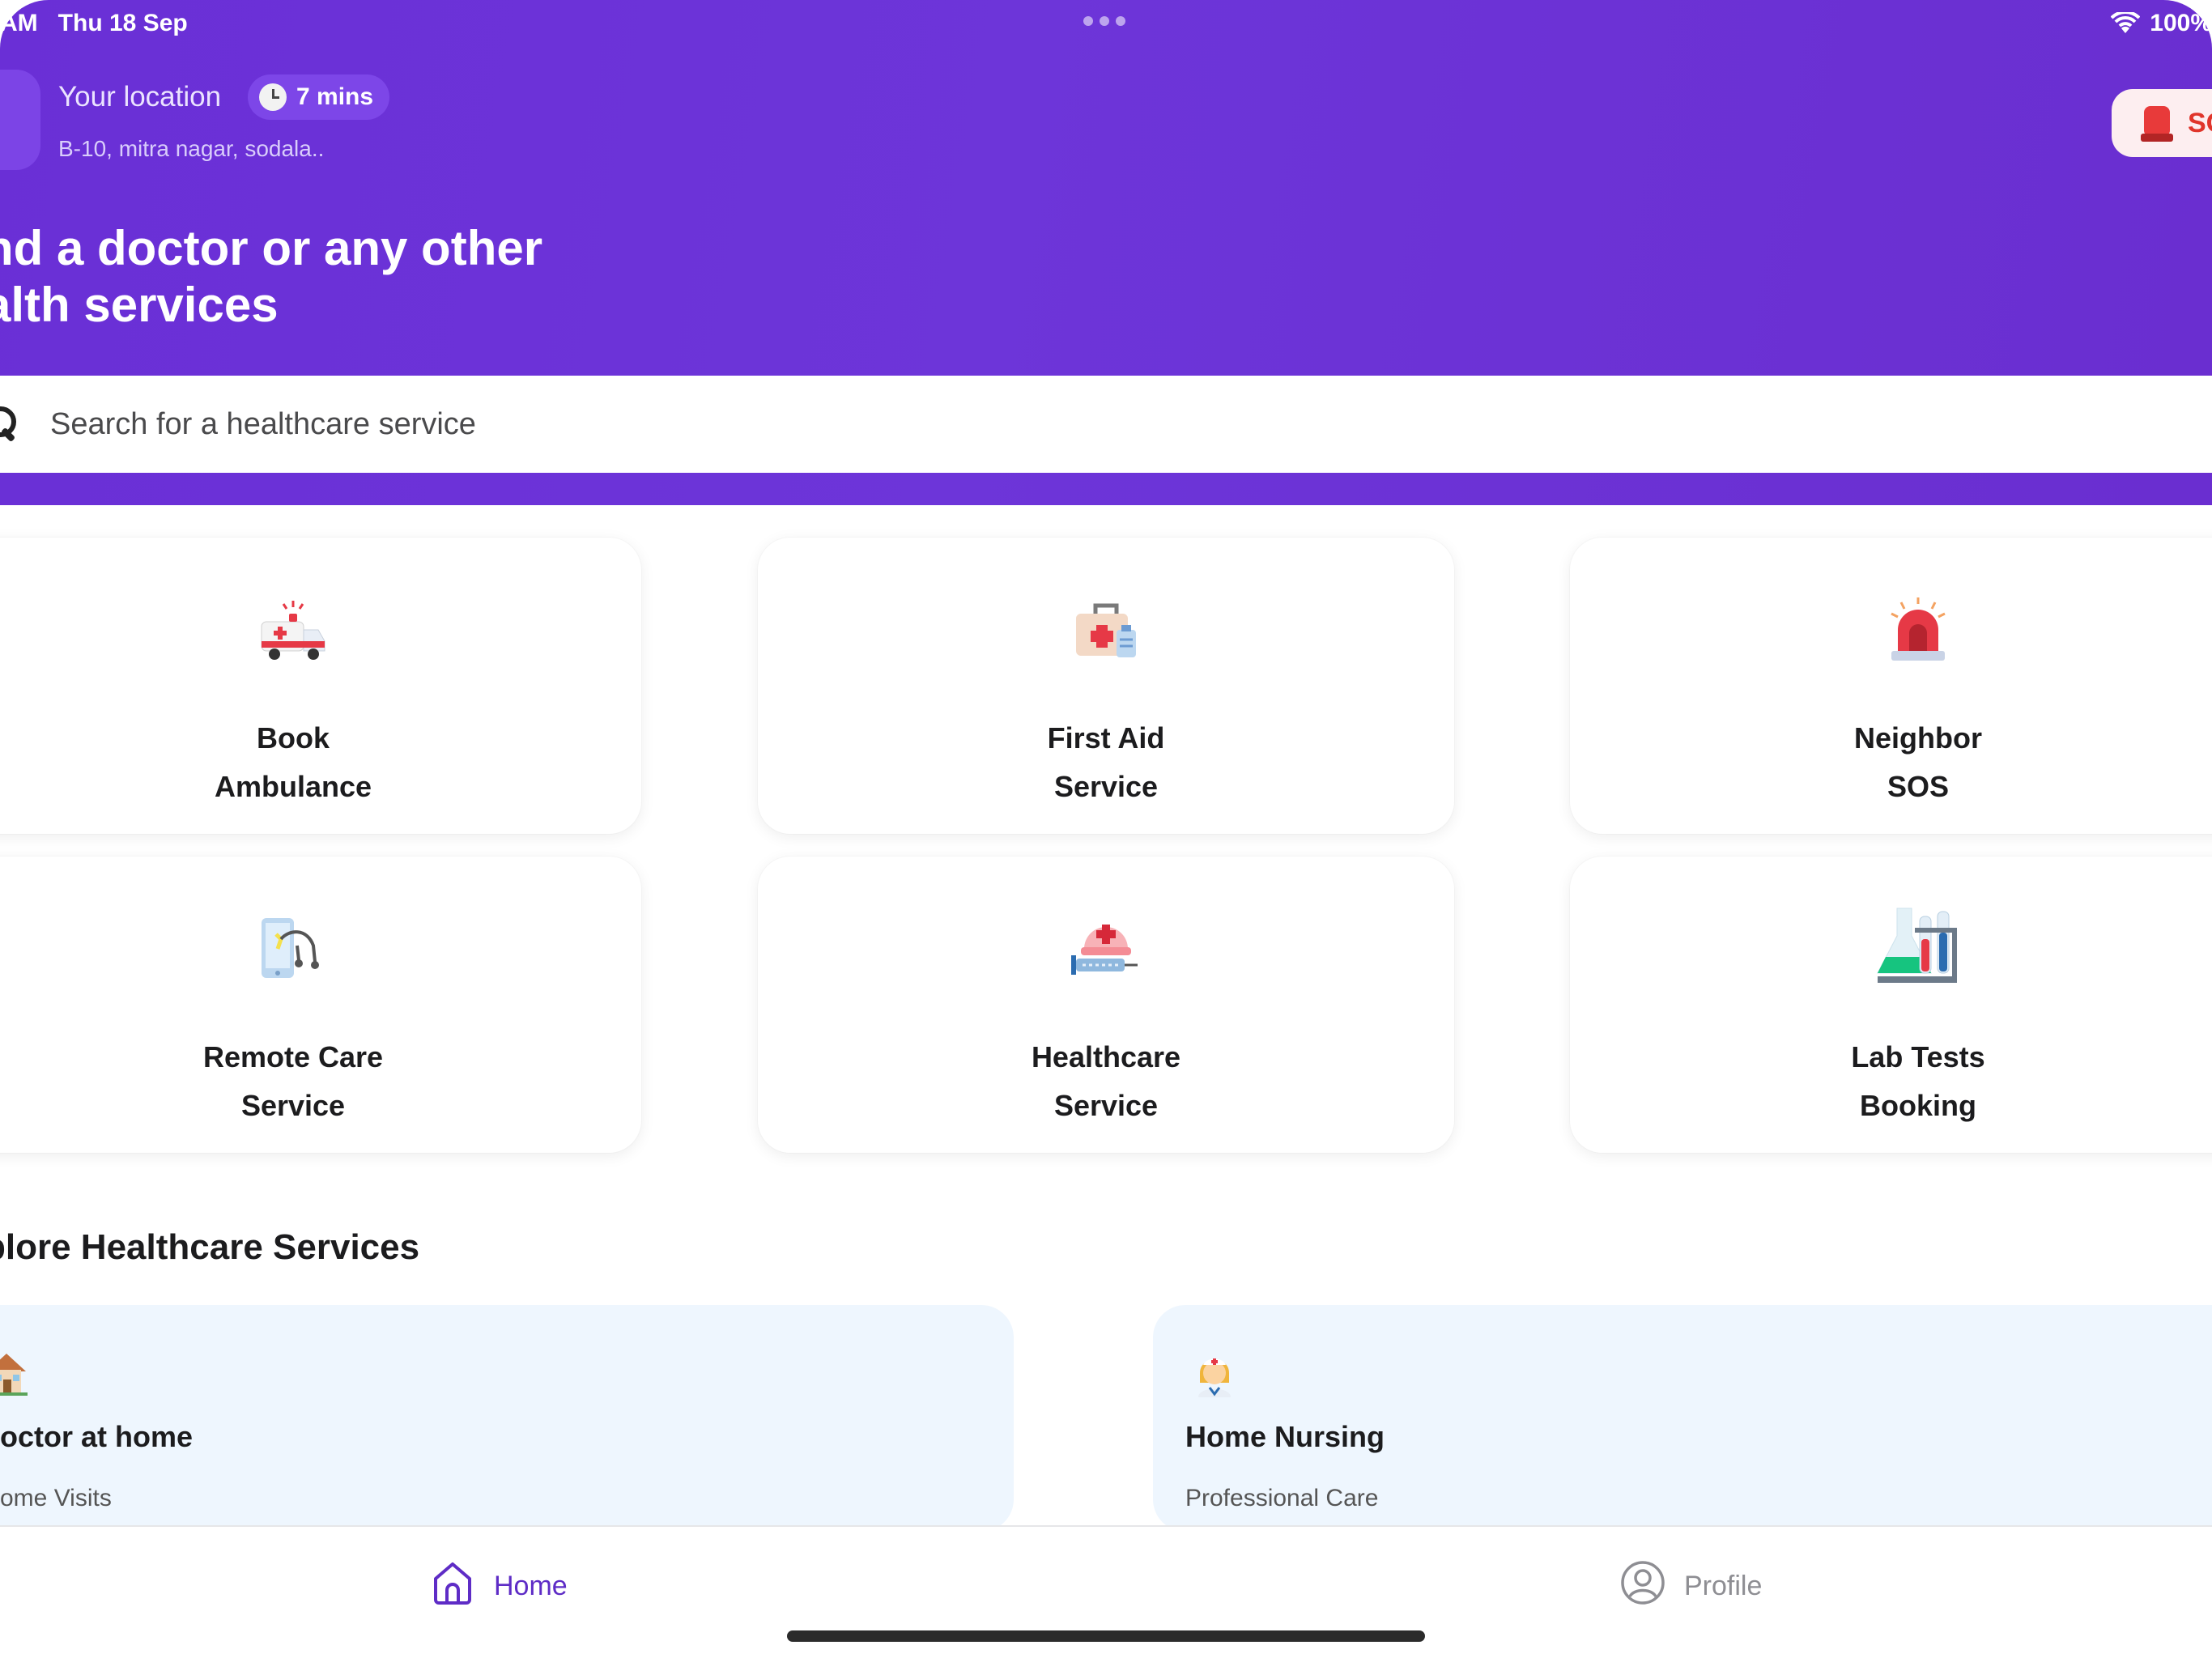 This screenshot has height=1658, width=2212. Describe the element at coordinates (1106, 1636) in the screenshot. I see `home-indicator` at that location.